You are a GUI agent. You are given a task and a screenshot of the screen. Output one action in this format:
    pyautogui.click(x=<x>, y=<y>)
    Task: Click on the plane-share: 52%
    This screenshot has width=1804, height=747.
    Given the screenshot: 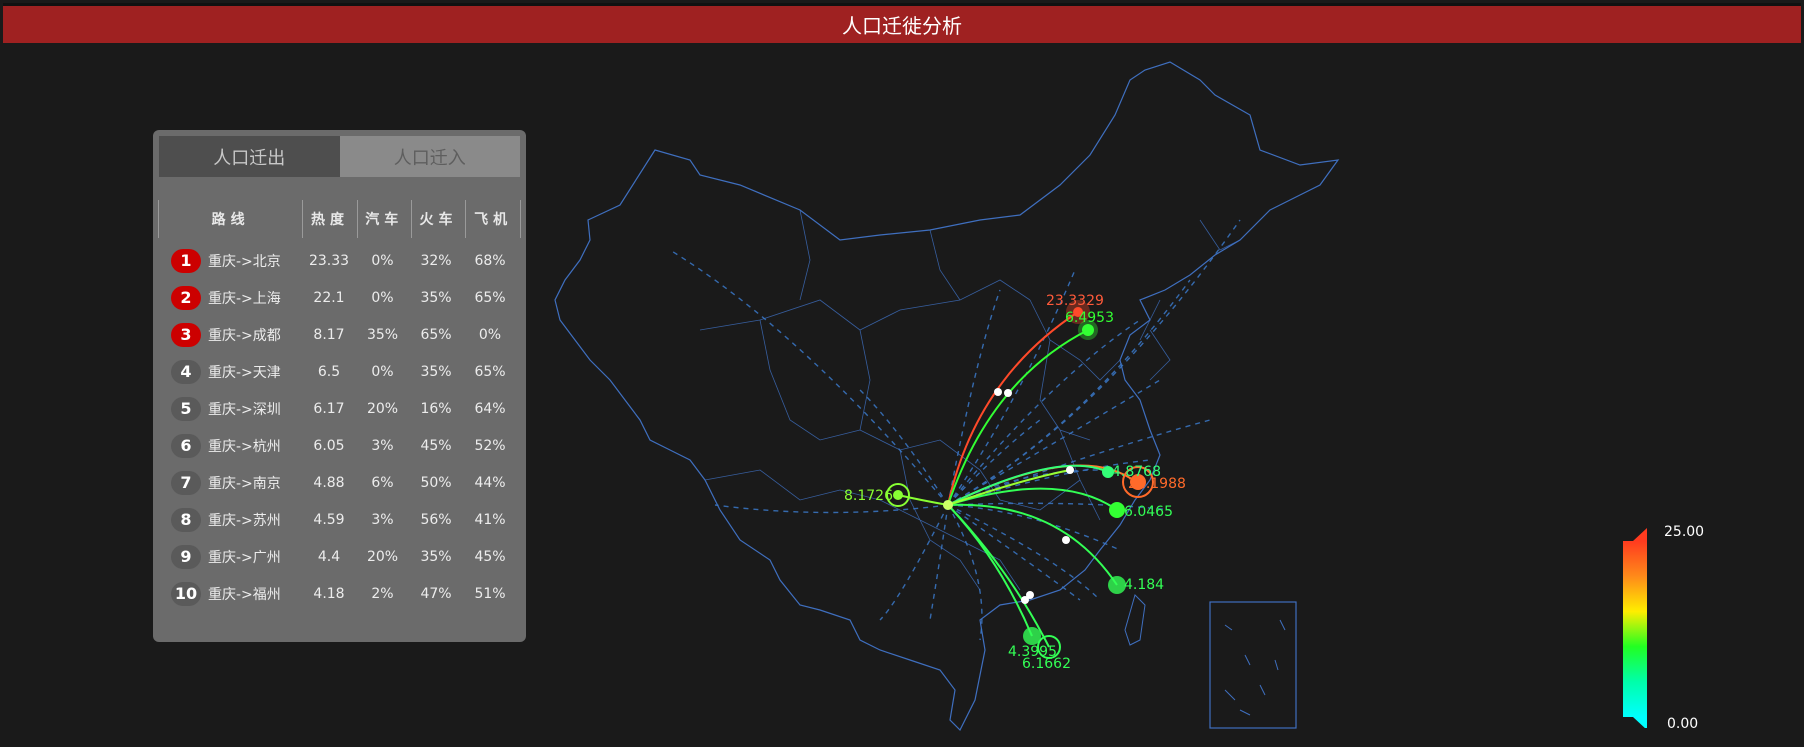 What is the action you would take?
    pyautogui.click(x=490, y=445)
    